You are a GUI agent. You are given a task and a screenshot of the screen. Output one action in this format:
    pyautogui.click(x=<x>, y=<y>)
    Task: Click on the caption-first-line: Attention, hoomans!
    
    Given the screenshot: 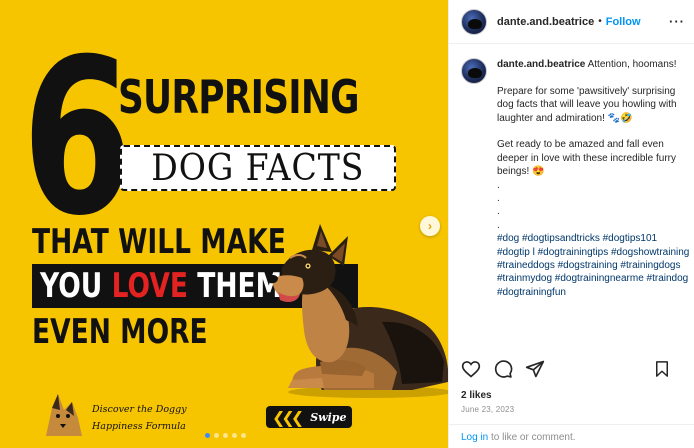 What is the action you would take?
    pyautogui.click(x=632, y=64)
    